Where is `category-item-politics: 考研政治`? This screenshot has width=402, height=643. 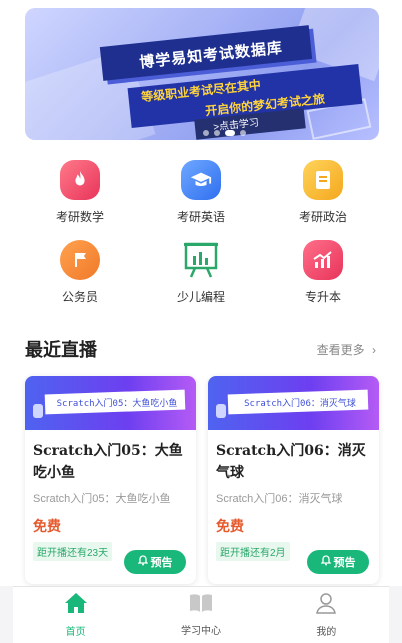 category-item-politics: 考研政治 is located at coordinates (323, 192).